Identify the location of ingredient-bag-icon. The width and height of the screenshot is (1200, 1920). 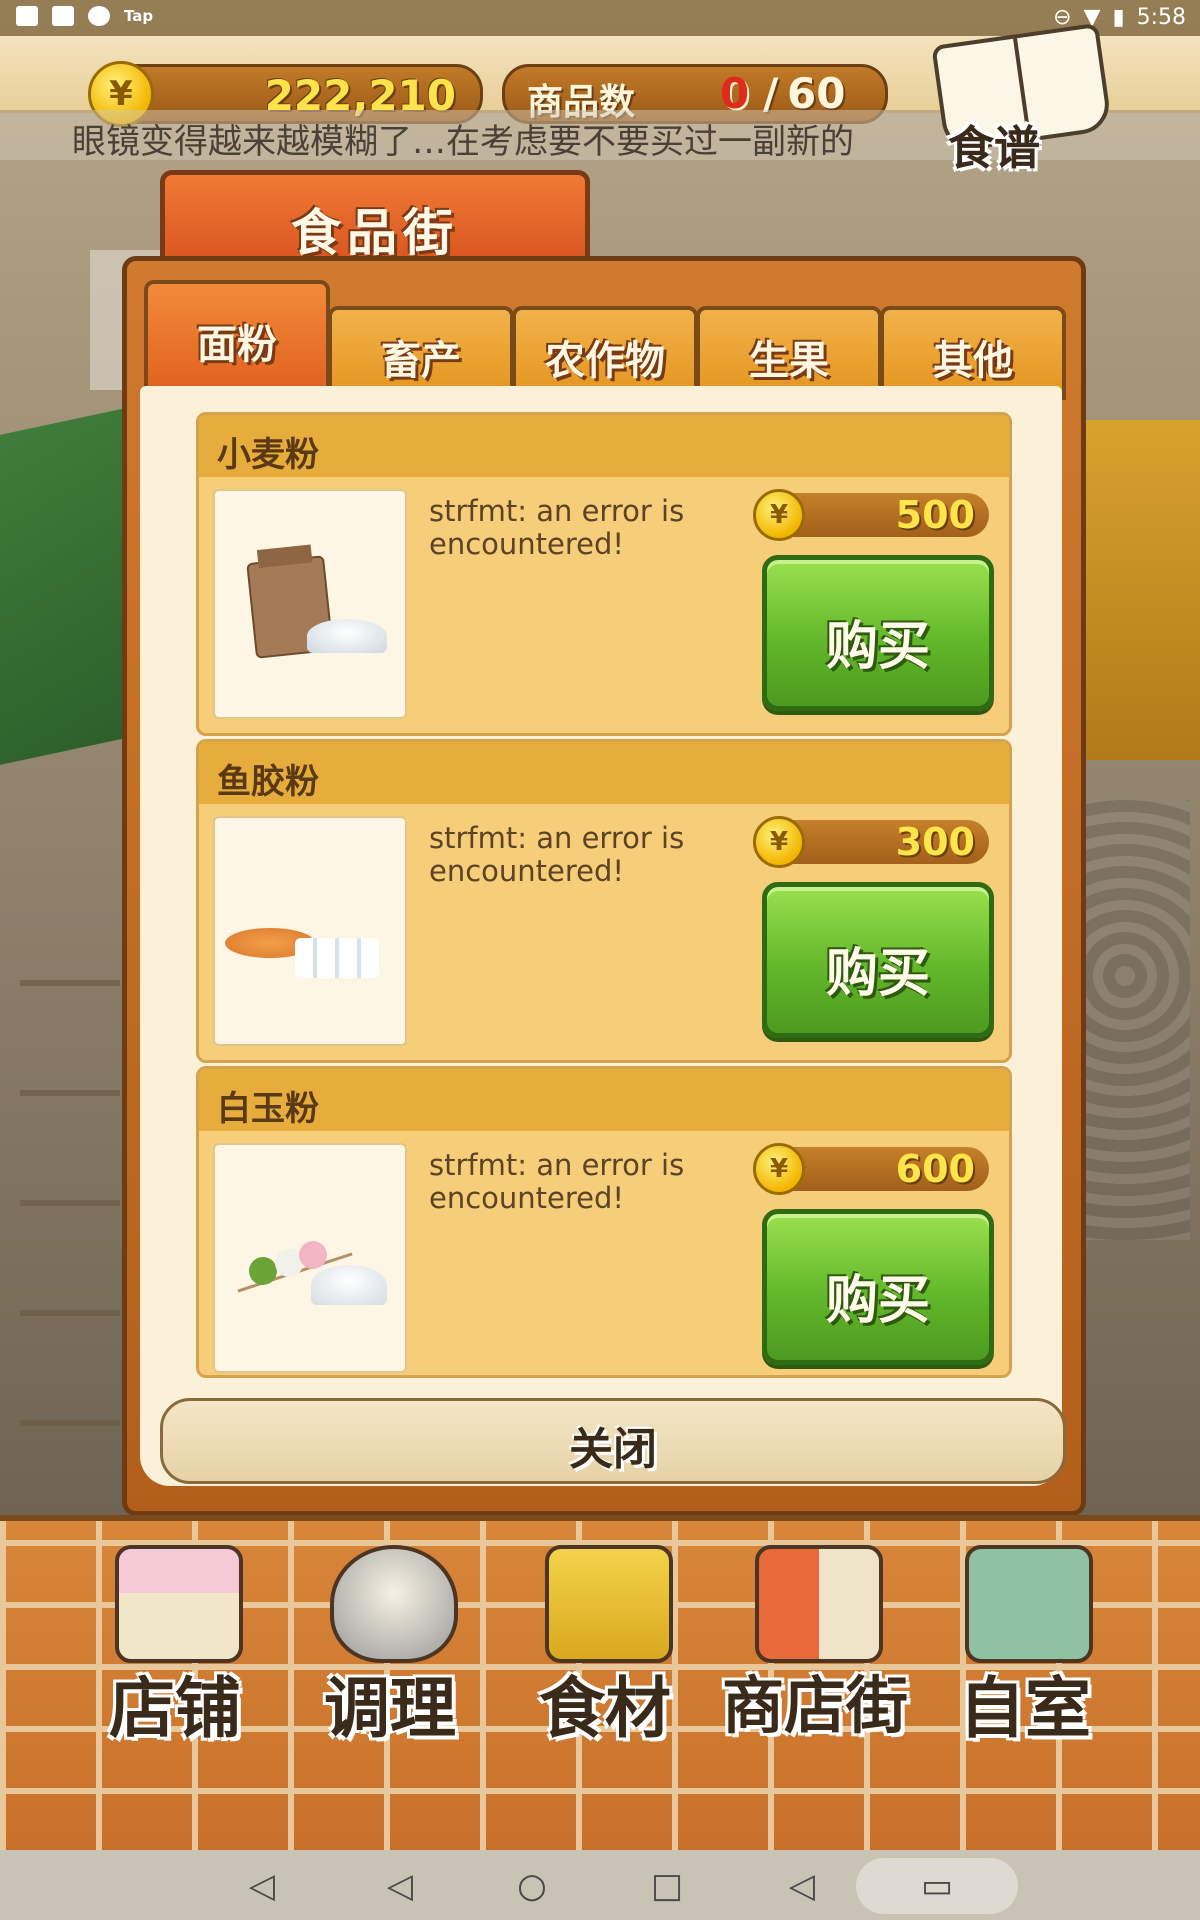
(609, 1604).